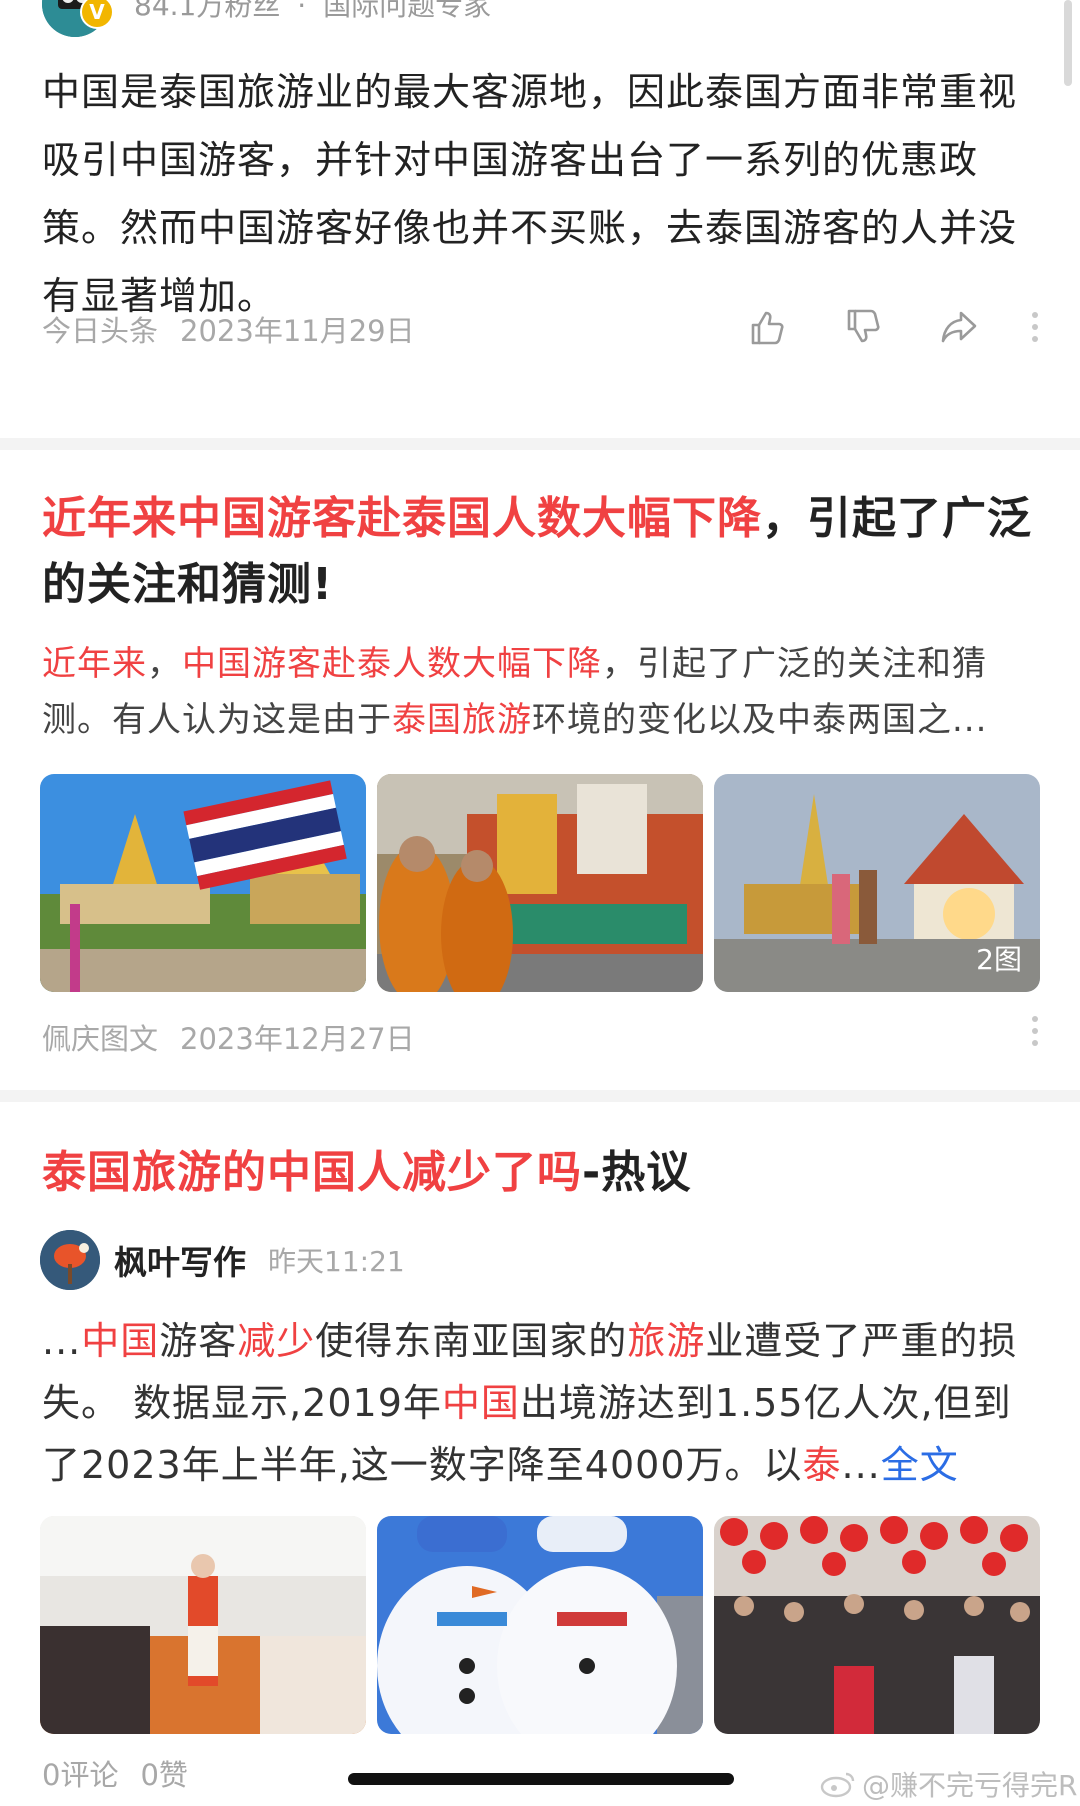  I want to click on image-row: 2图, so click(540, 883).